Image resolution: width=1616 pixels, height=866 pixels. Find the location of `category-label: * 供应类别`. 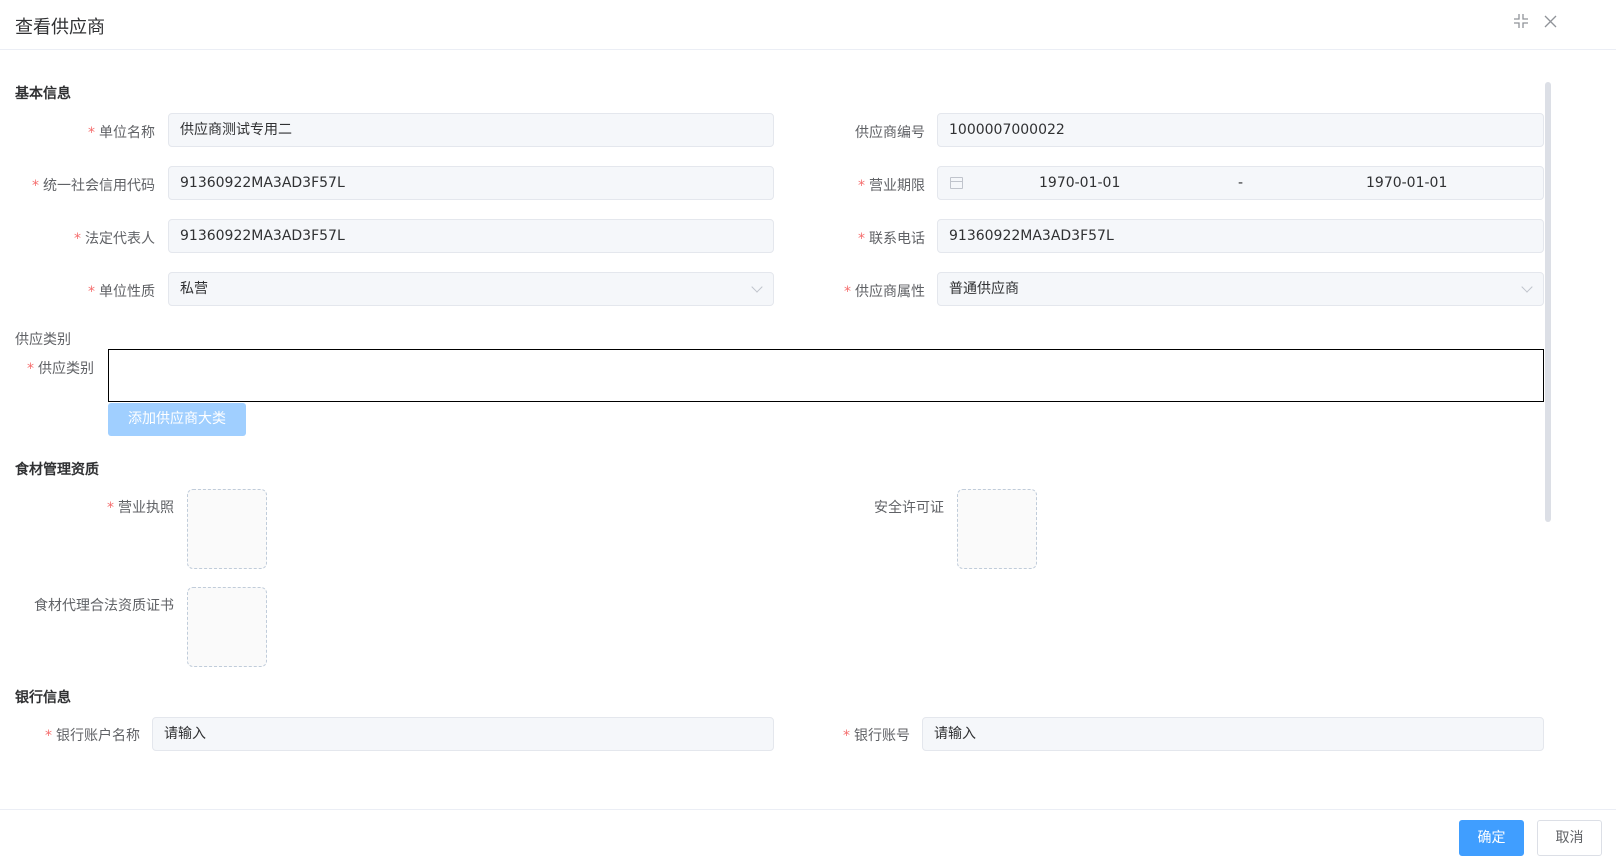

category-label: * 供应类别 is located at coordinates (60, 369).